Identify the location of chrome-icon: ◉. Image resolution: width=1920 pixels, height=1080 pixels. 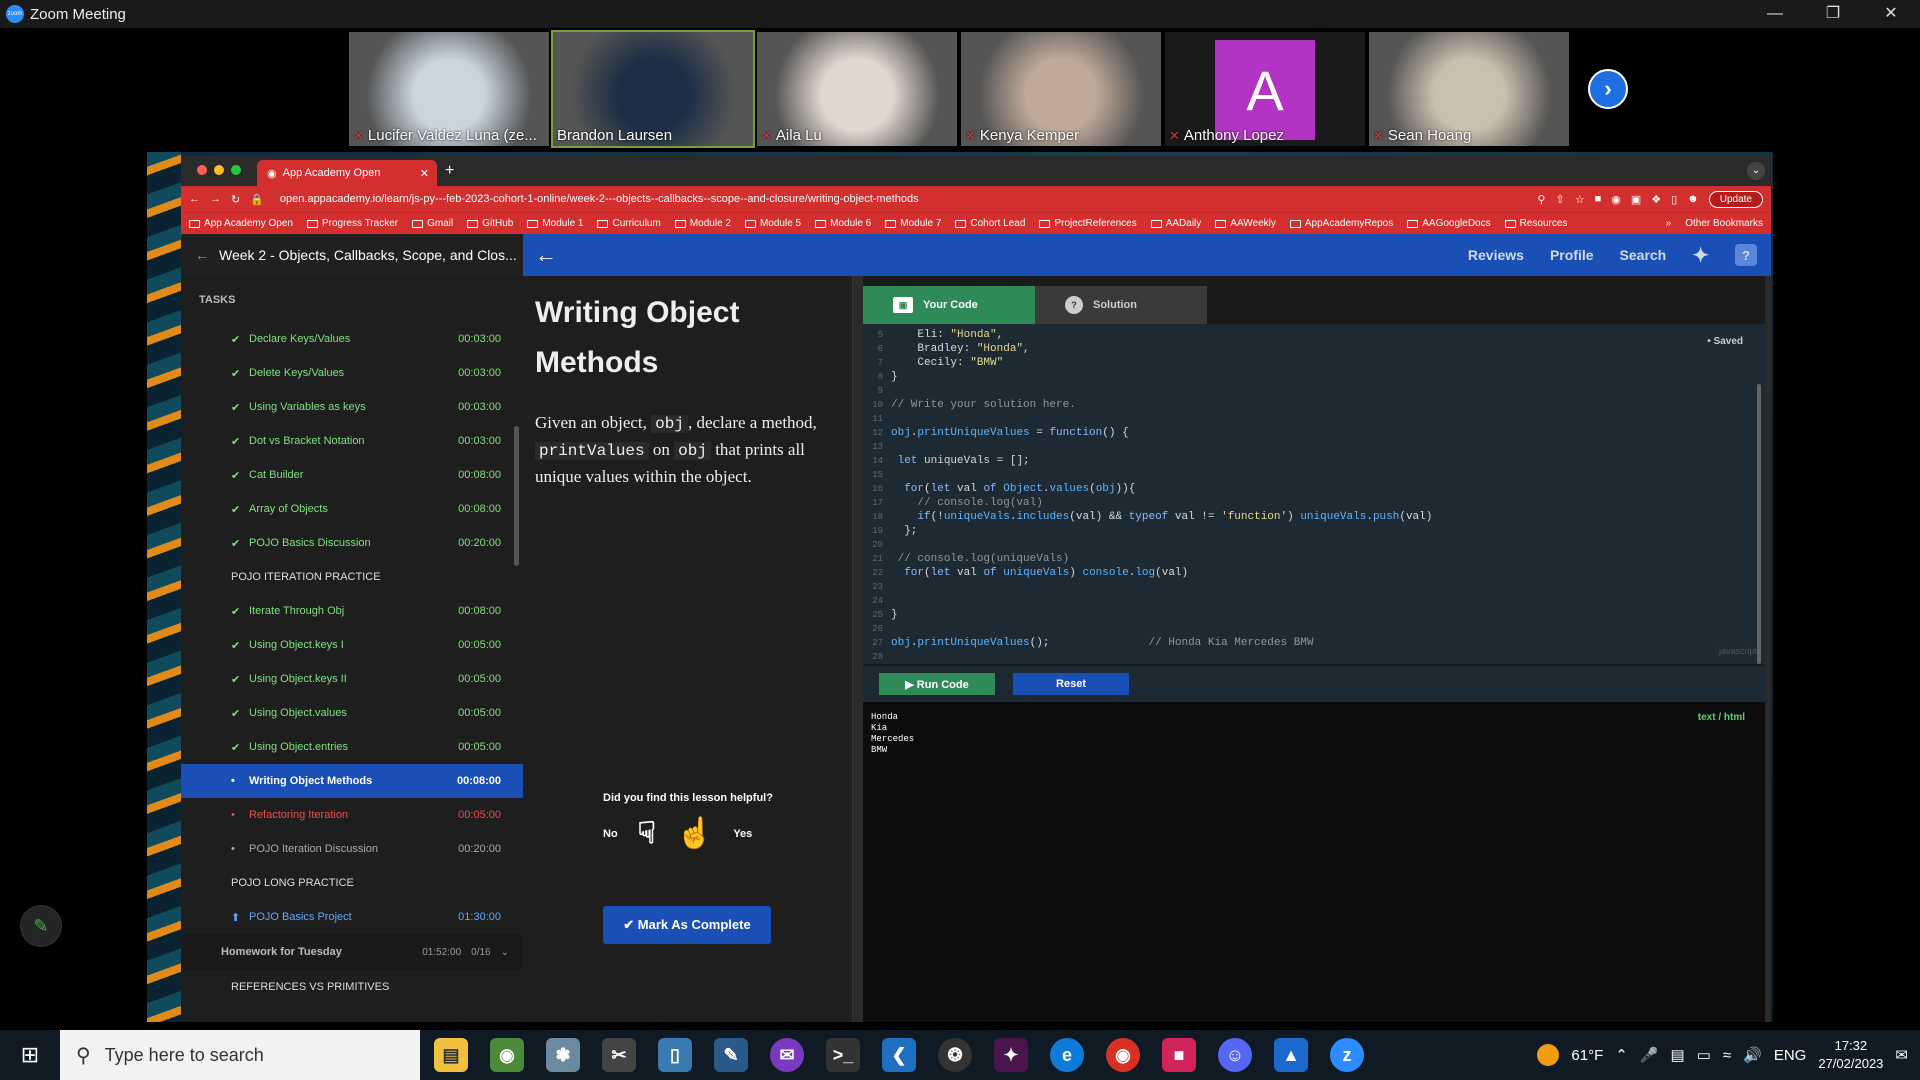
(1123, 1055).